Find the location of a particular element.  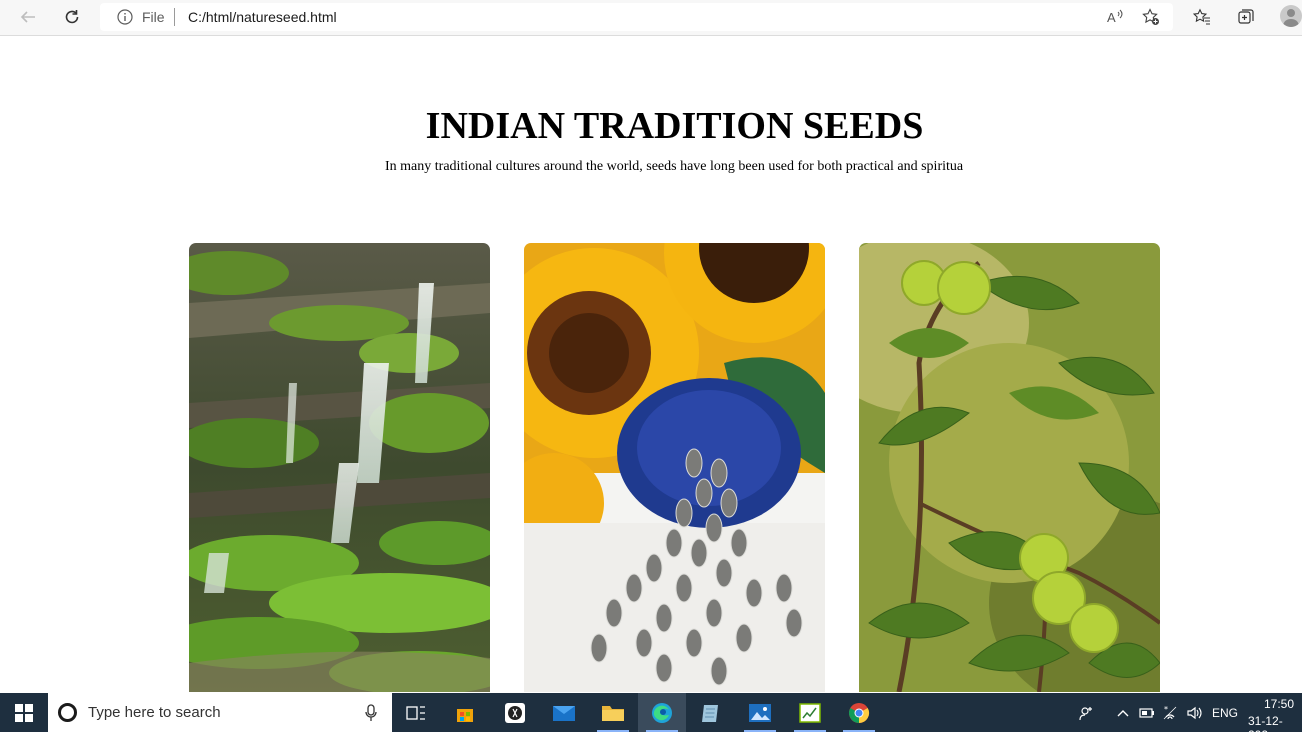

people-icon is located at coordinates (1087, 713).